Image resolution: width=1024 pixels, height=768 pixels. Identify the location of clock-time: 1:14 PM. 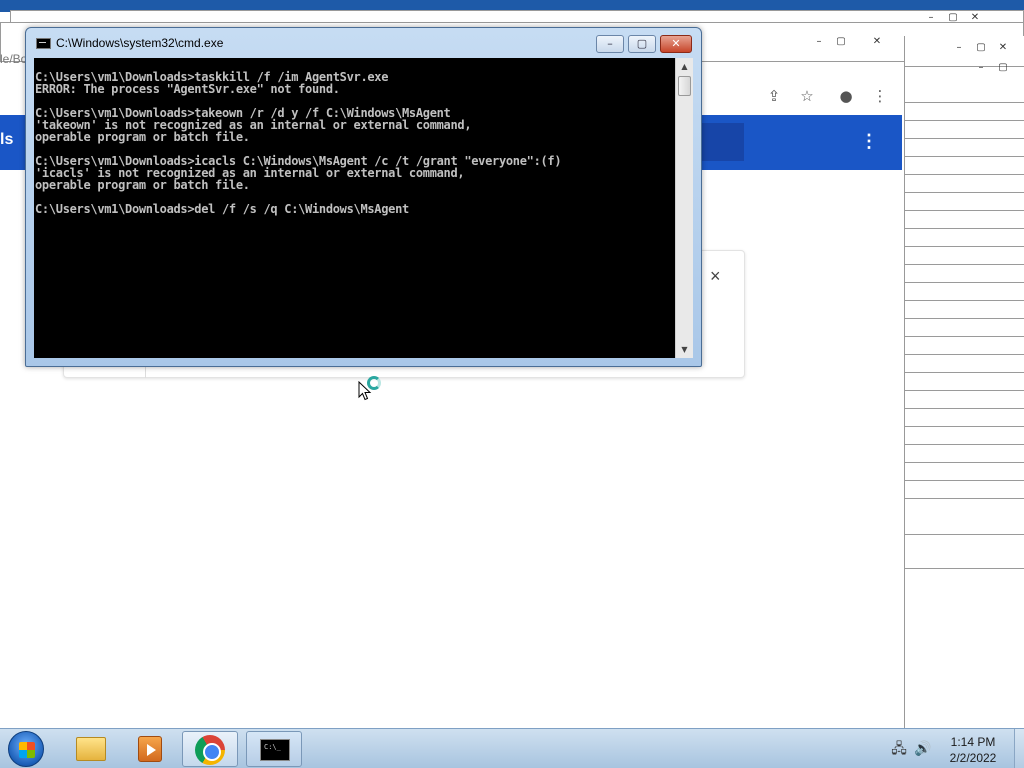
(973, 742).